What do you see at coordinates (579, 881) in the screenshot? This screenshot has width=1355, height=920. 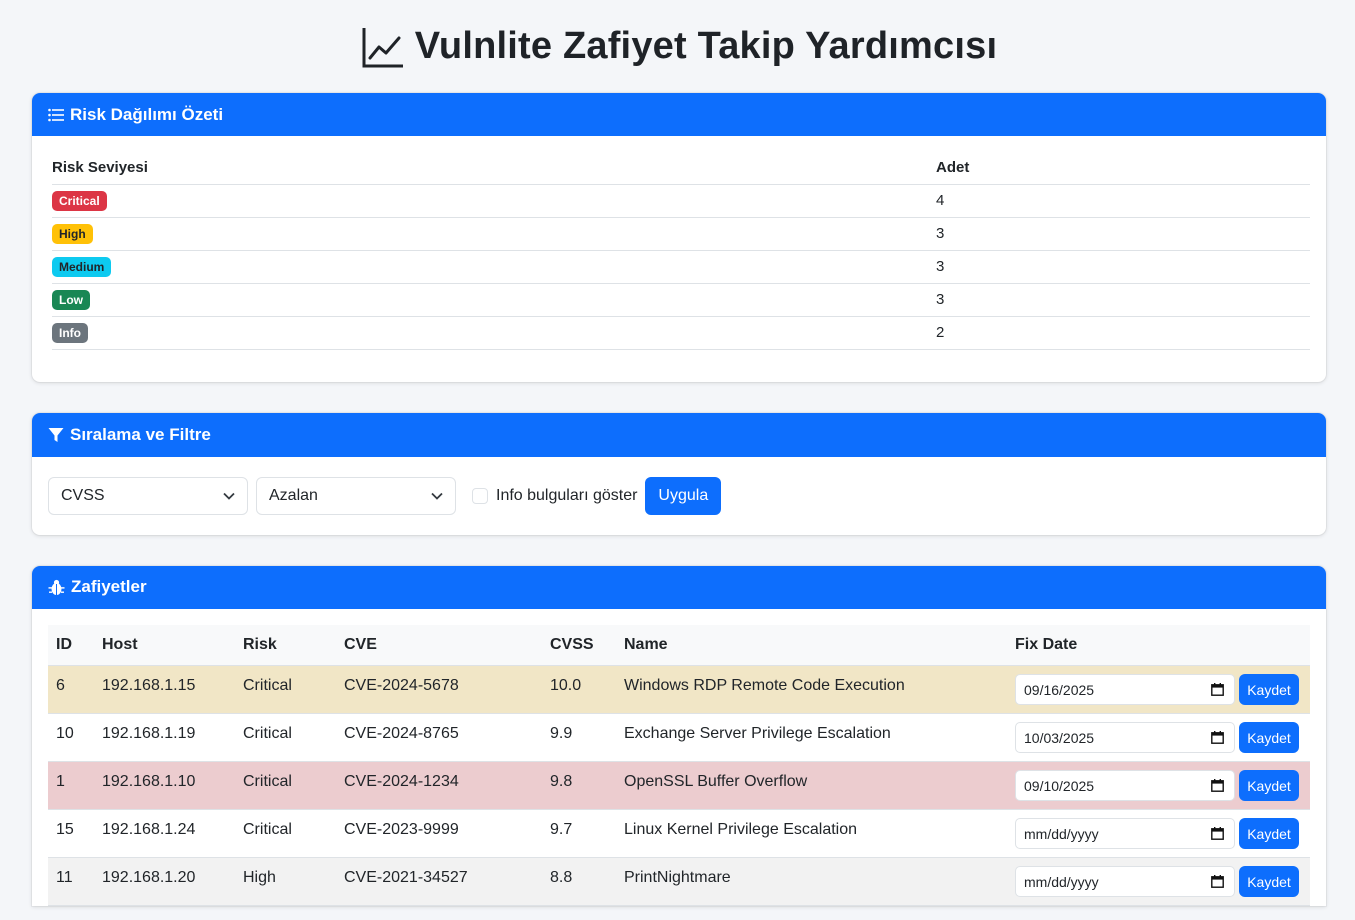 I see `cvss-cell: 8.8` at bounding box center [579, 881].